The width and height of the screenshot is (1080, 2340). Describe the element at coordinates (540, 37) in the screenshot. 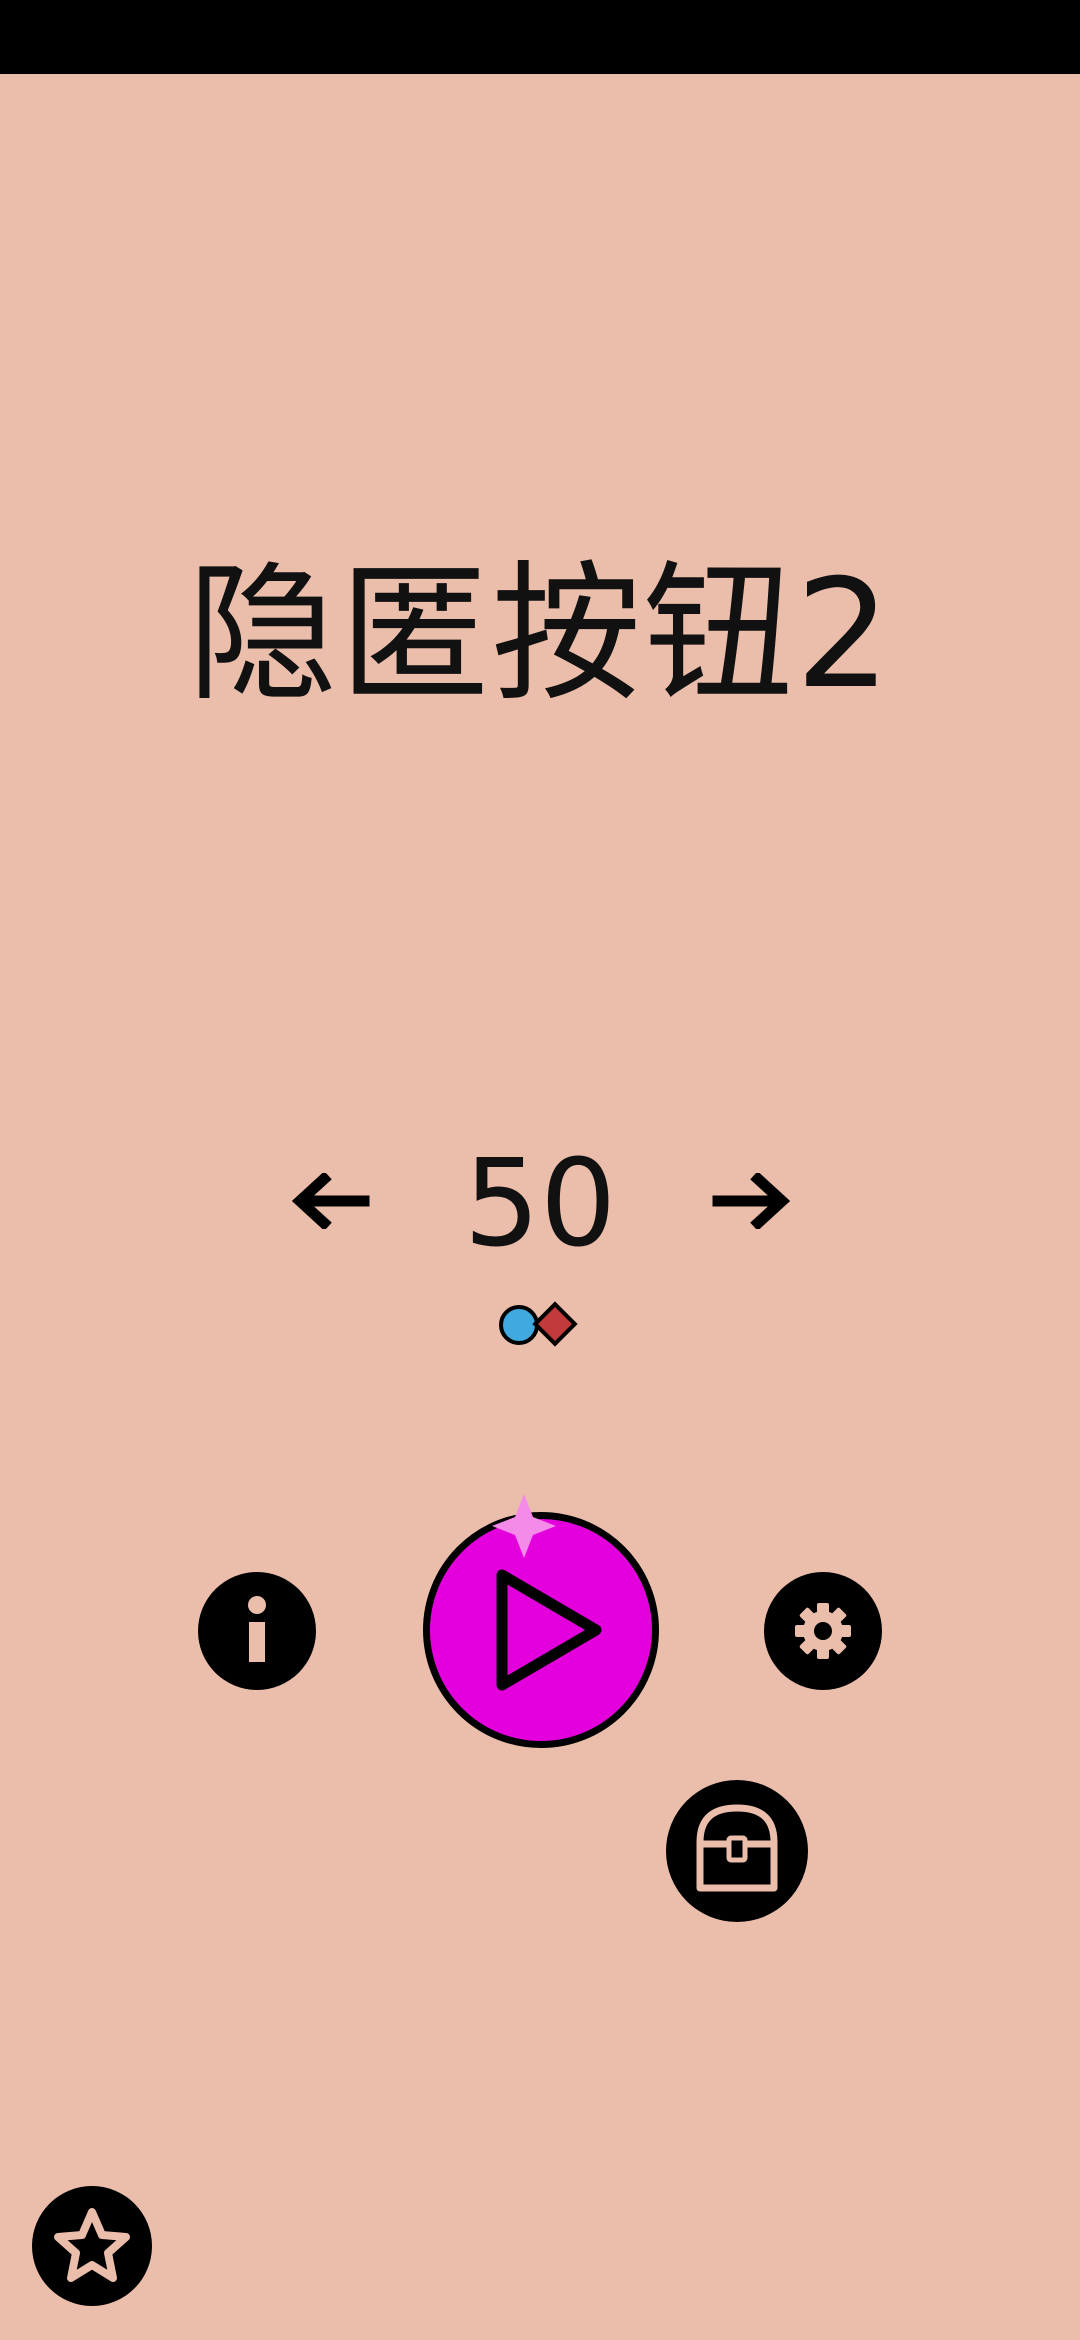

I see `status-bar` at that location.